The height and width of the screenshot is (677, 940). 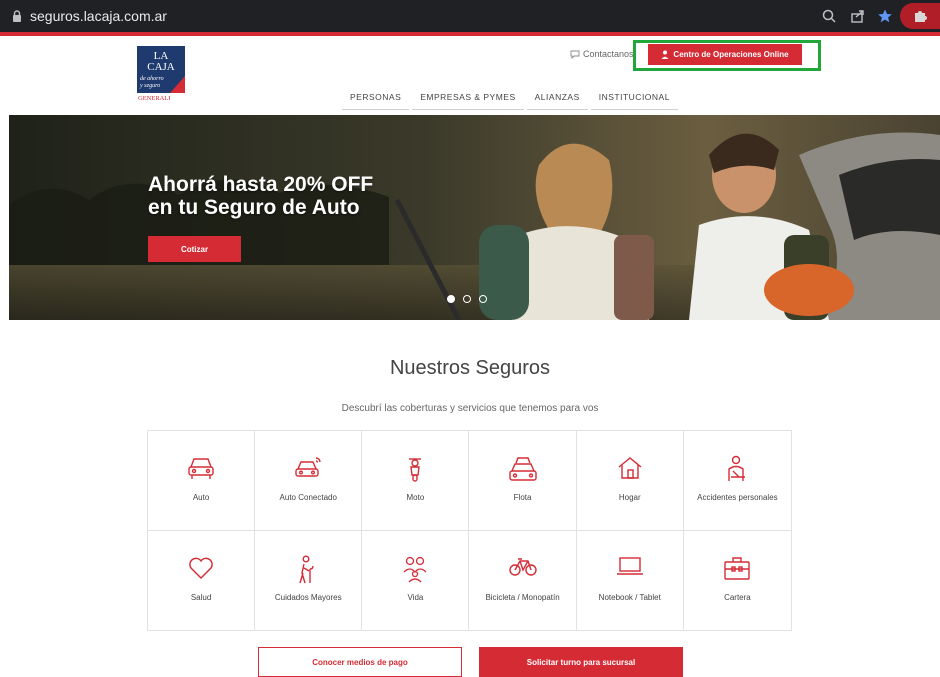 I want to click on insurance-card-hogar: Hogar, so click(x=630, y=481).